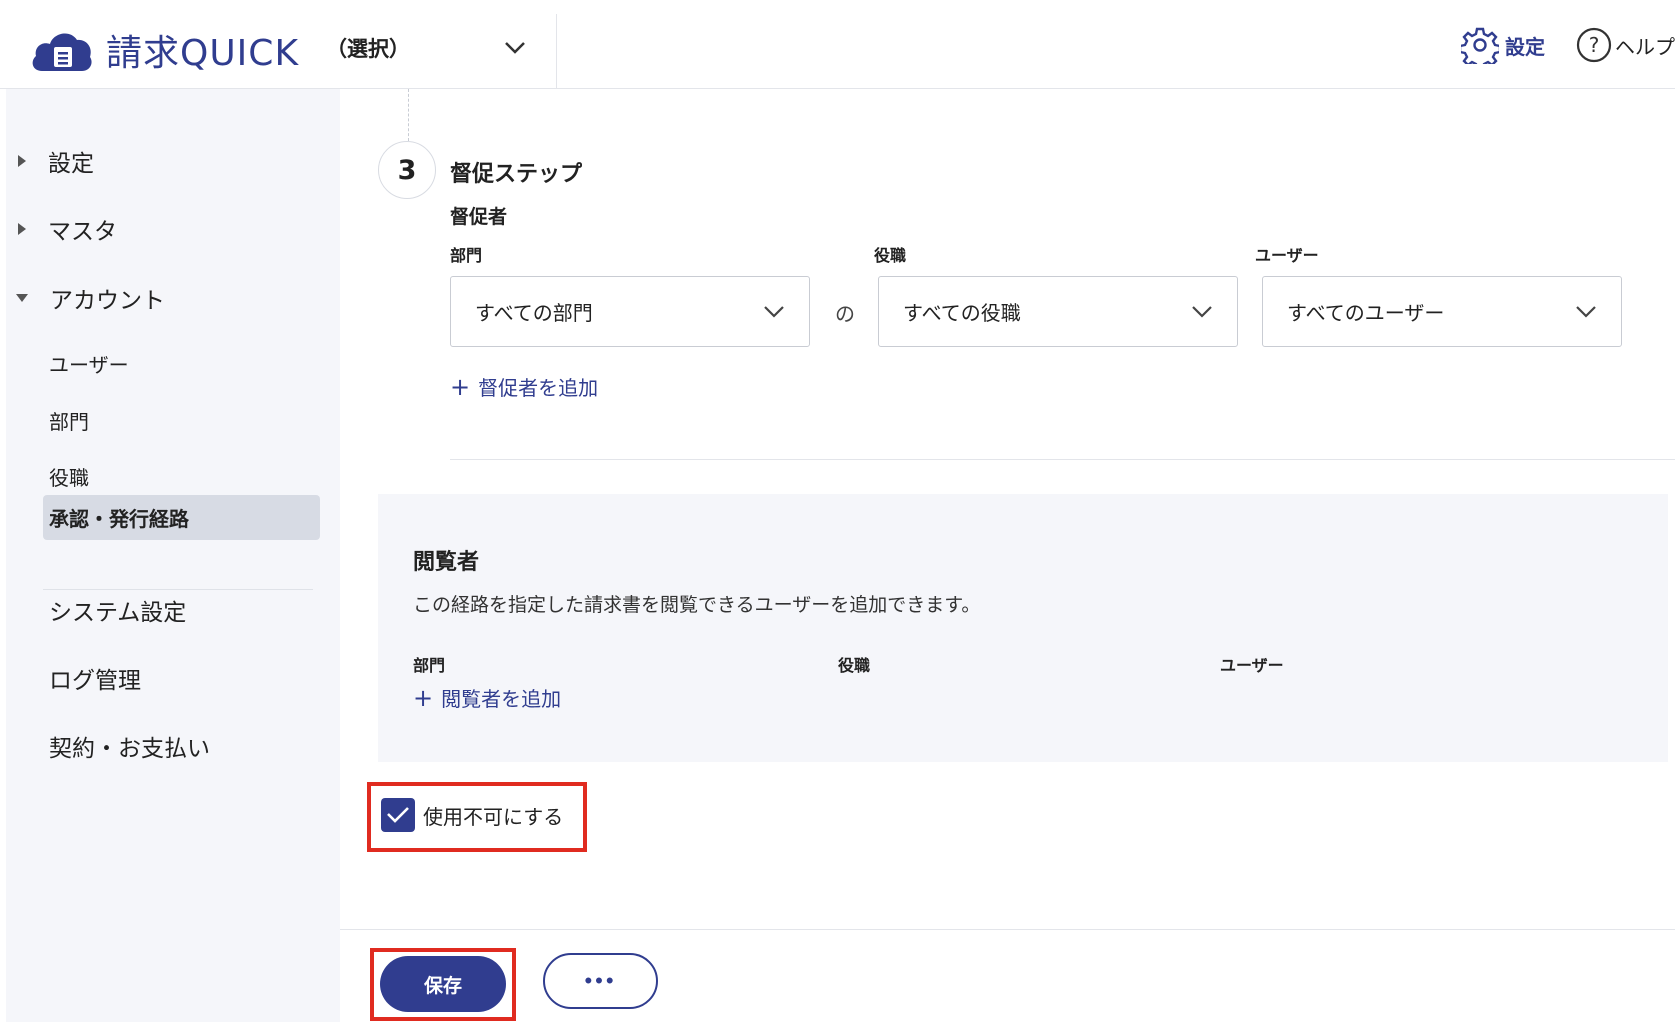 The image size is (1675, 1022). I want to click on sidebar-item-label: ログ管理, so click(95, 681).